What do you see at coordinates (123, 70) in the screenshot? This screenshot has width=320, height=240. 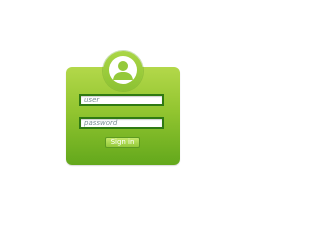 I see `user-icon` at bounding box center [123, 70].